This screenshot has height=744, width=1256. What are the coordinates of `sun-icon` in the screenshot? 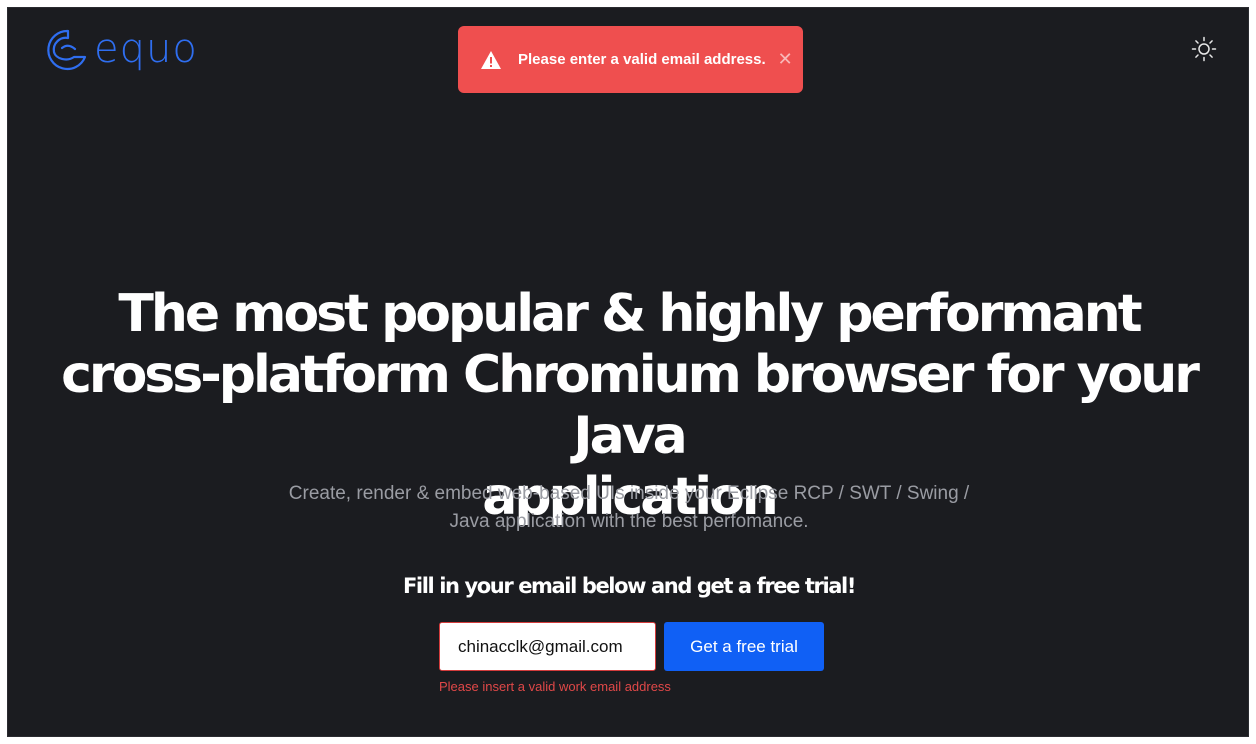 It's located at (1204, 49).